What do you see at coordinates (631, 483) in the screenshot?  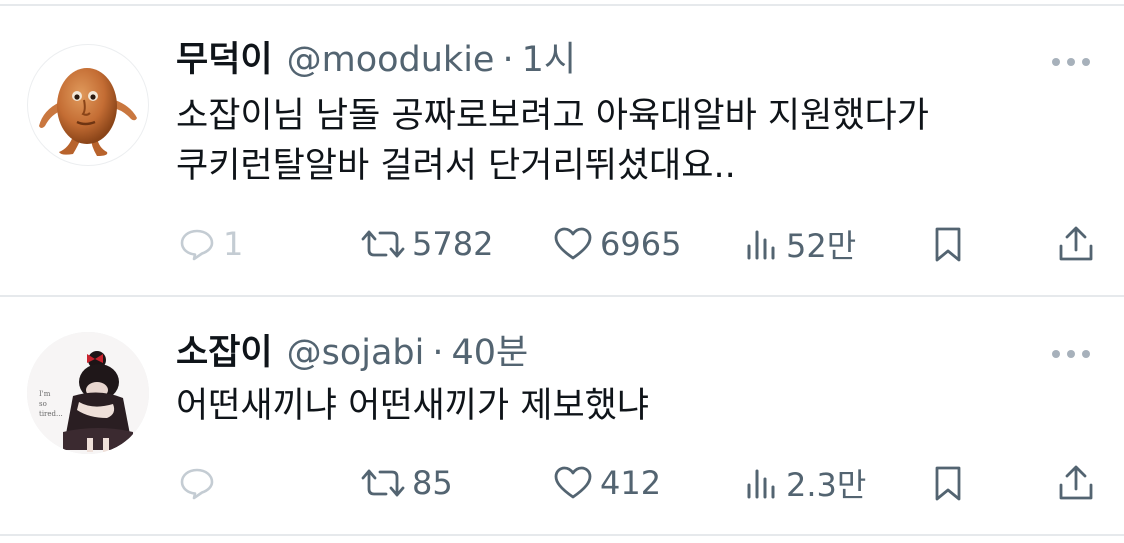 I see `like-count: 412` at bounding box center [631, 483].